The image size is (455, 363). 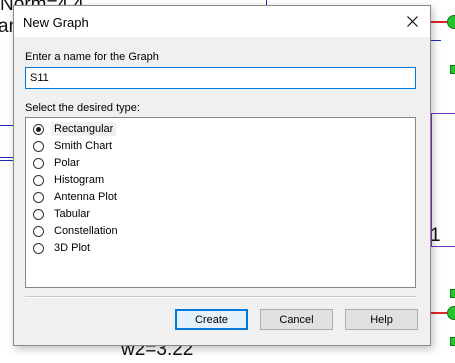 What do you see at coordinates (220, 297) in the screenshot?
I see `divider` at bounding box center [220, 297].